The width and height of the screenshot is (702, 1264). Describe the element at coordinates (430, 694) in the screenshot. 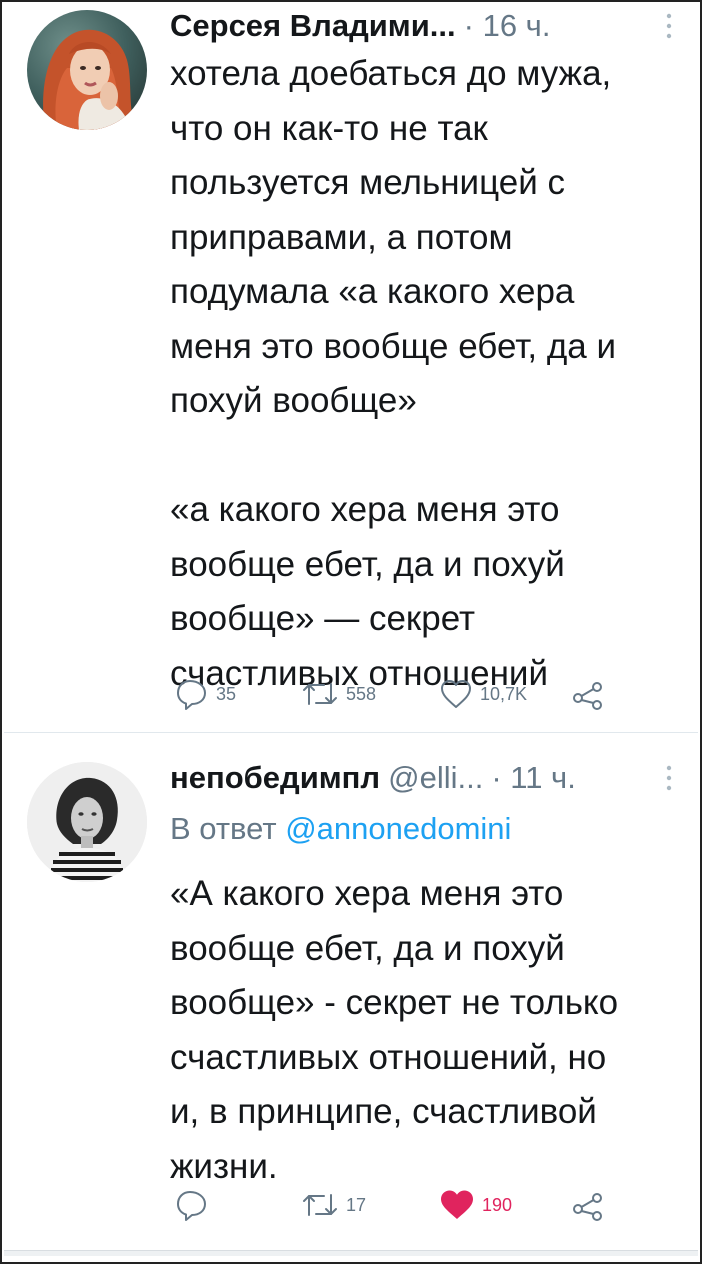

I see `action-bar: 35 558 10,7K` at that location.